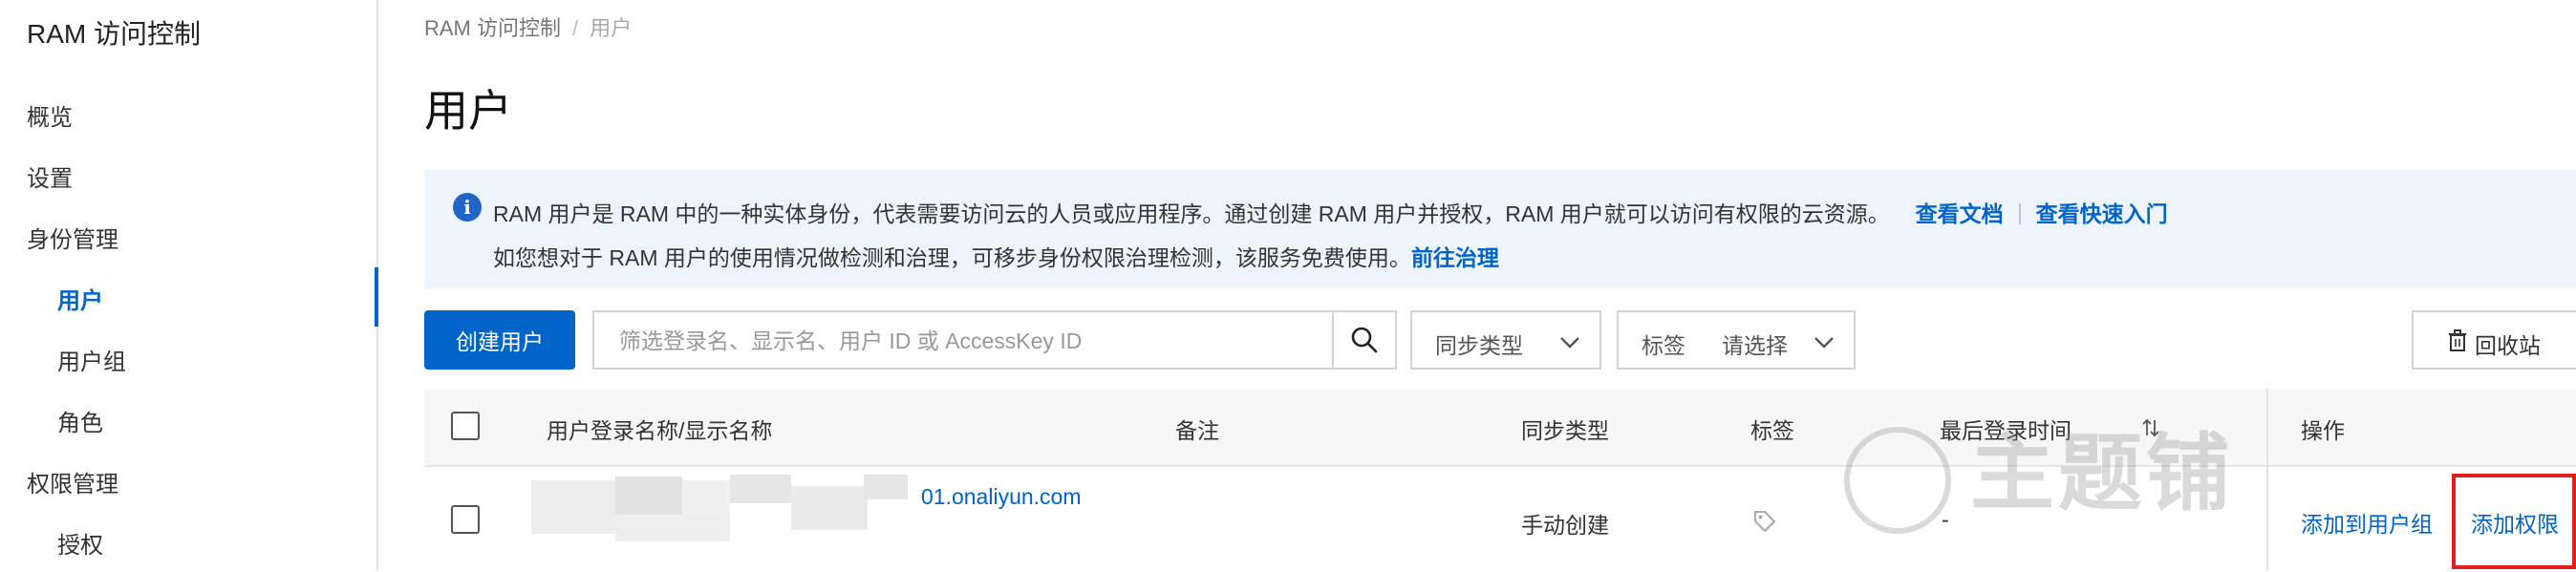 The image size is (2576, 572). I want to click on select-all-checkbox, so click(465, 426).